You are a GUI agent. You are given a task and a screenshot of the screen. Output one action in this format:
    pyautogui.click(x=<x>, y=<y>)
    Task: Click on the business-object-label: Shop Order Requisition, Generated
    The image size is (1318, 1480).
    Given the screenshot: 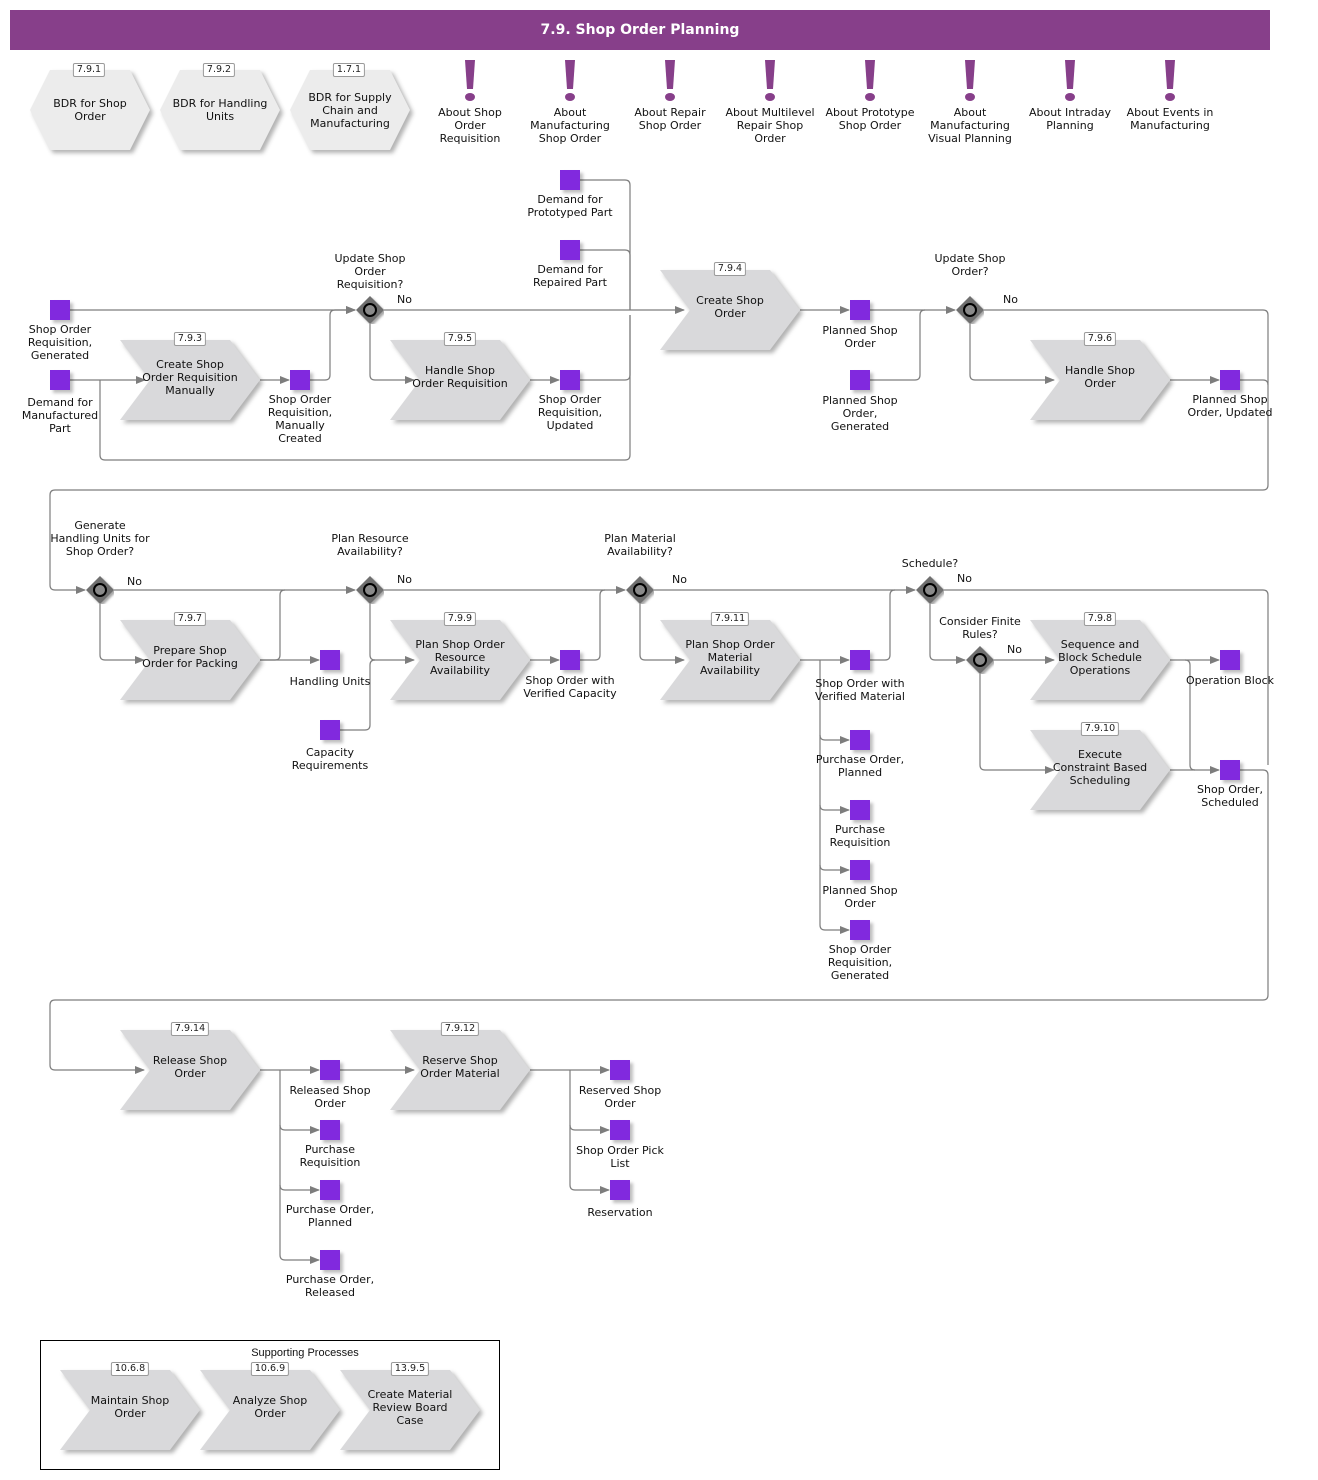 What is the action you would take?
    pyautogui.click(x=60, y=342)
    